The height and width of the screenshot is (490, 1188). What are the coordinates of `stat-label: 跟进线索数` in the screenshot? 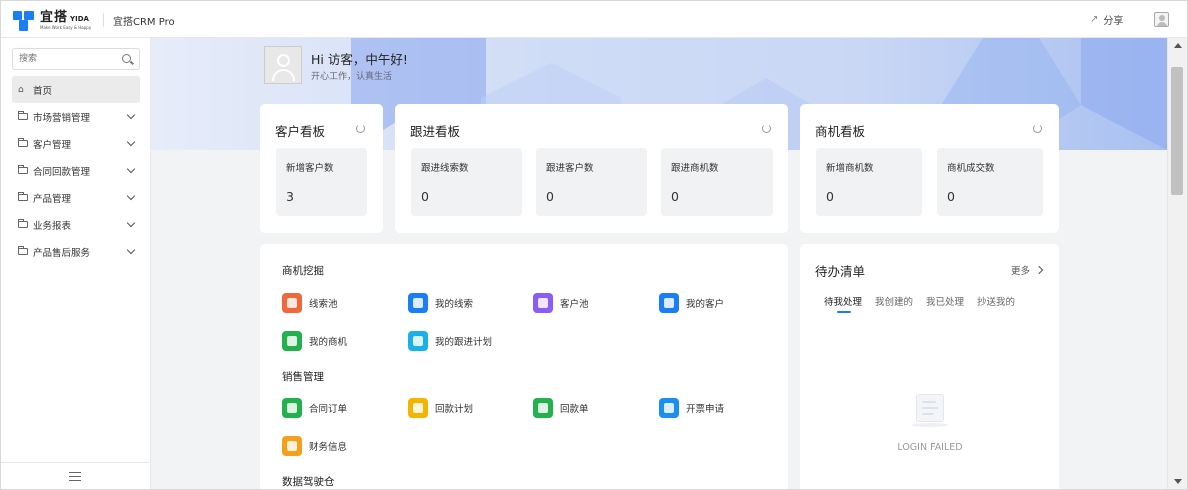 It's located at (445, 168).